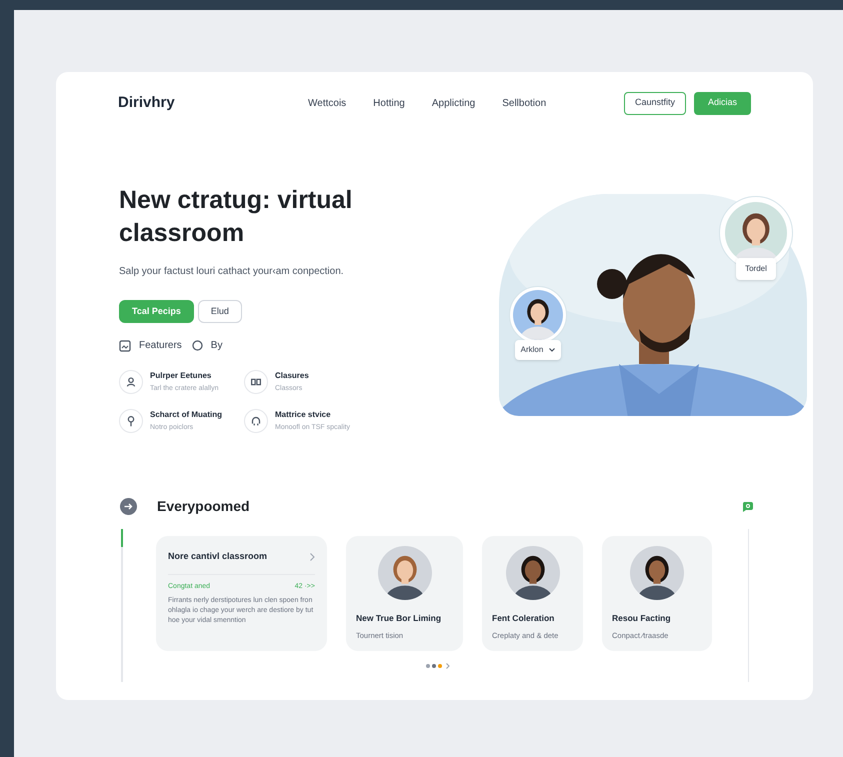  What do you see at coordinates (524, 618) in the screenshot?
I see `card-title: Fent Coleration` at bounding box center [524, 618].